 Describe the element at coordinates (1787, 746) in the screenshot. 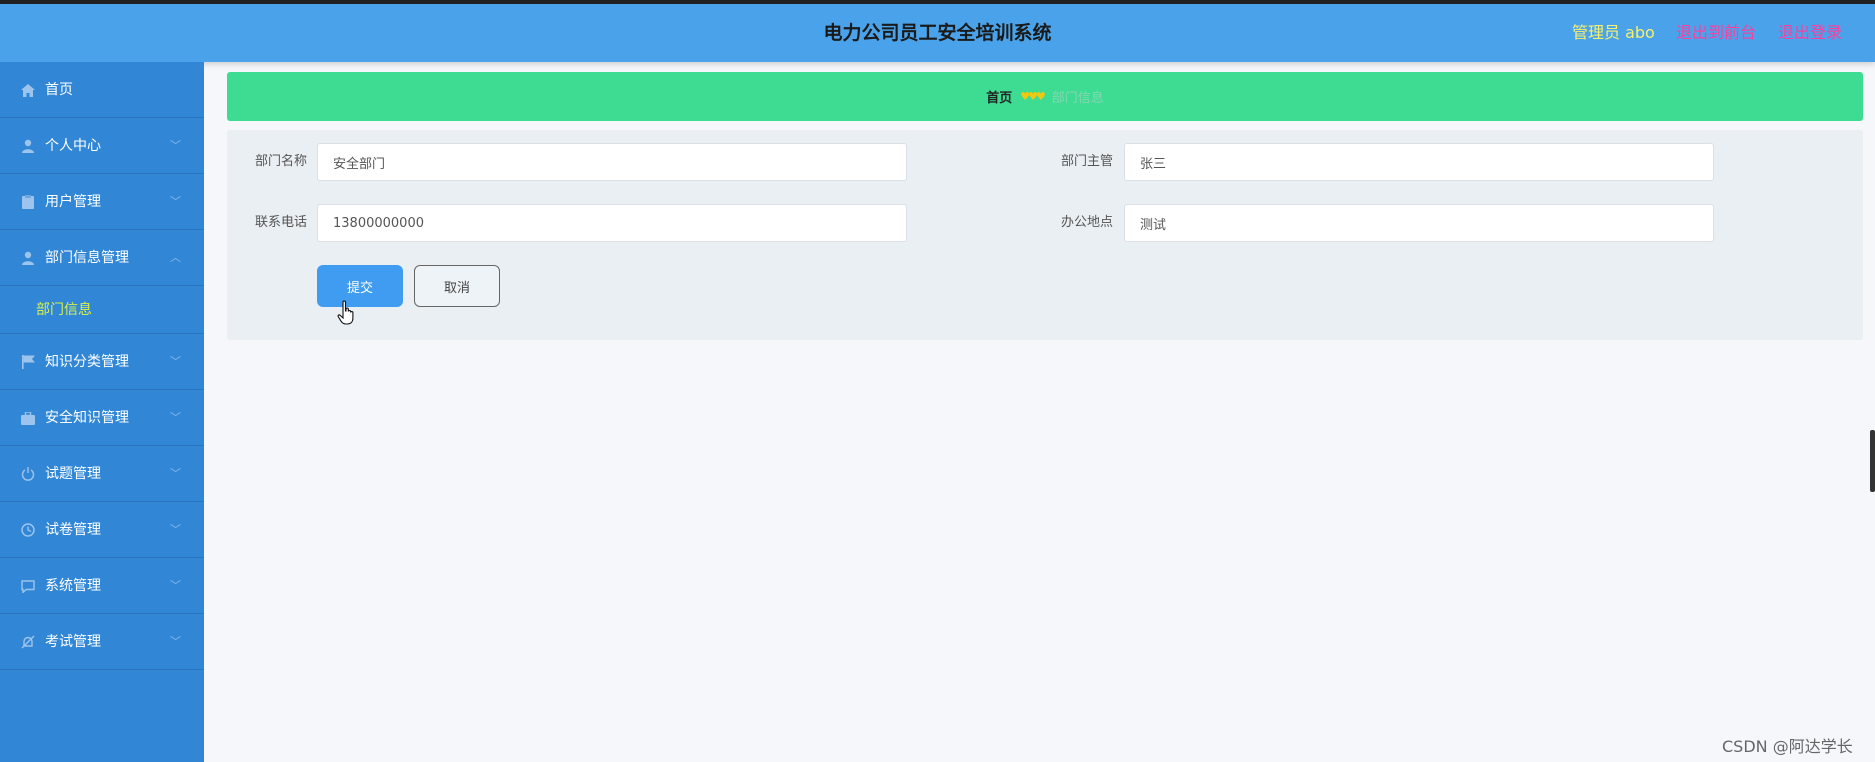

I see `watermark: CSDN @阿达学长` at that location.